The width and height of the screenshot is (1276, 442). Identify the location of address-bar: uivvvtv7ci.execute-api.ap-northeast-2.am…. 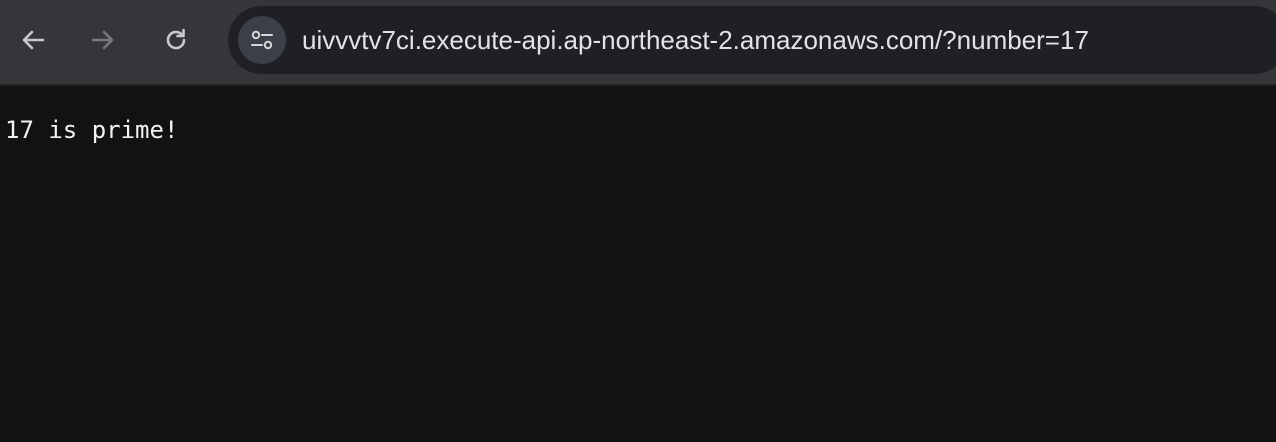
(752, 40).